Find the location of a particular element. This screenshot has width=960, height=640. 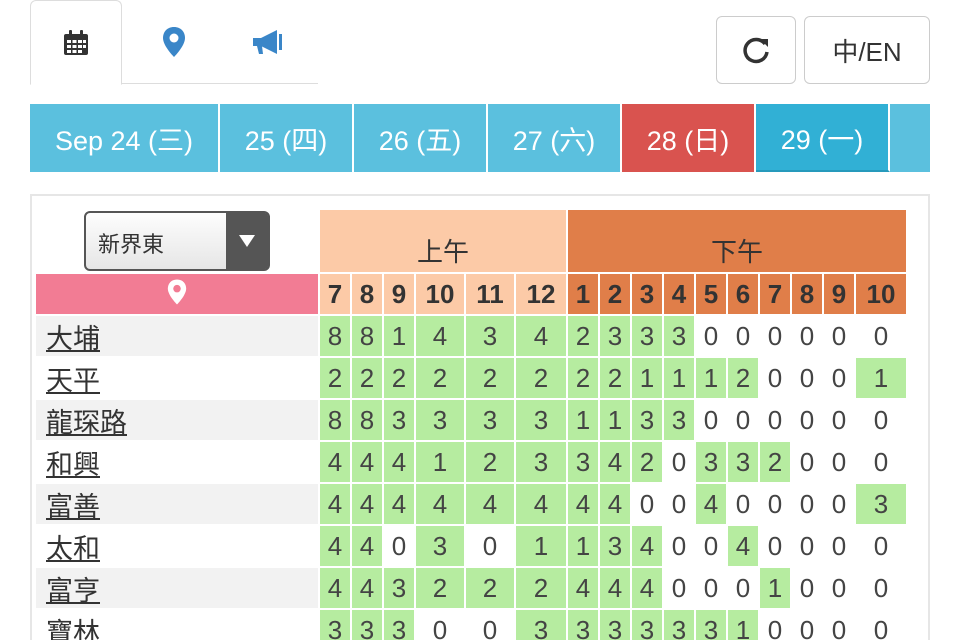

location-link: 太和 is located at coordinates (73, 549).